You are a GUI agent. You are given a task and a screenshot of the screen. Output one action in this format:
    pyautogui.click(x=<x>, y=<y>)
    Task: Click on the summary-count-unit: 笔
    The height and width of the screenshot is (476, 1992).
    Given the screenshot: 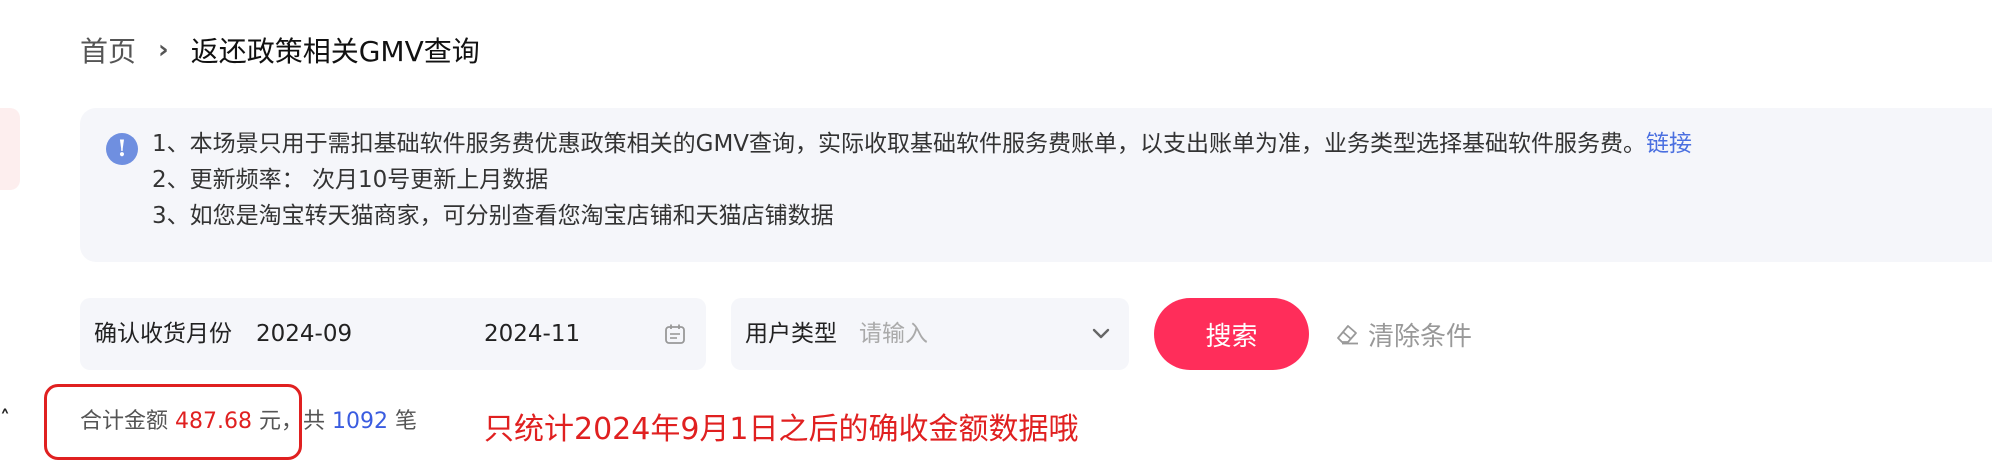 What is the action you would take?
    pyautogui.click(x=406, y=421)
    